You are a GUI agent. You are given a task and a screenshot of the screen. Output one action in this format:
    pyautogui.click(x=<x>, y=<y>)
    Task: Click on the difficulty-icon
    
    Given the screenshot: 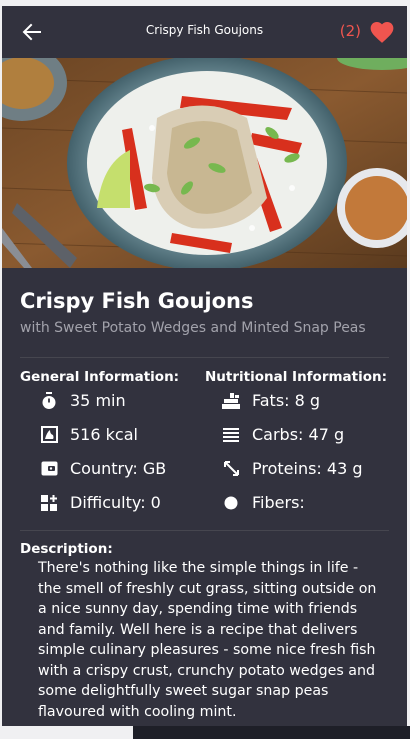 What is the action you would take?
    pyautogui.click(x=49, y=503)
    